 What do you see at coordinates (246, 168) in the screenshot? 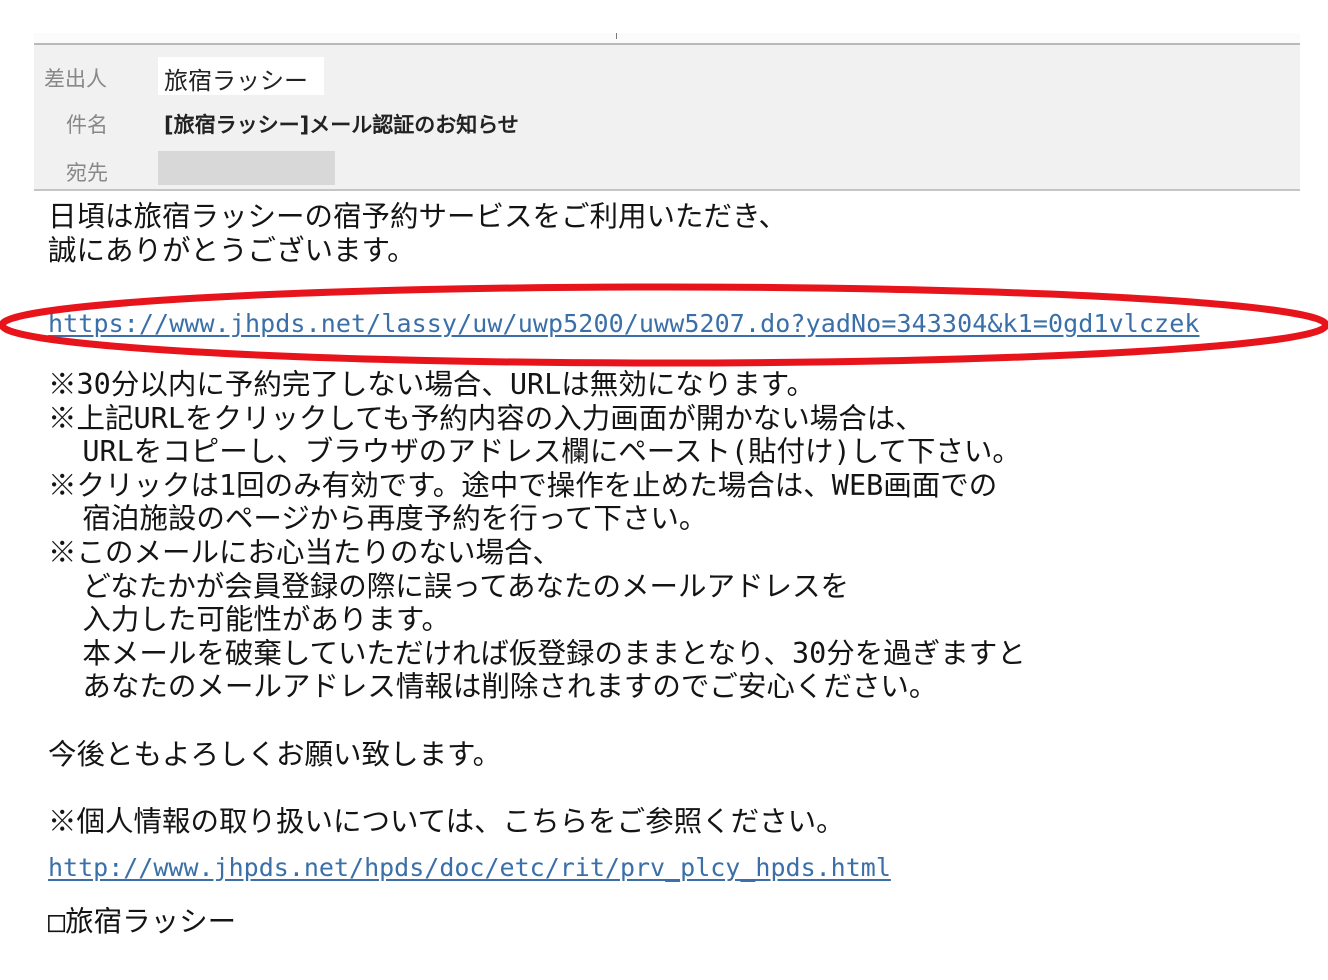
I see `recipient-redacted-field` at bounding box center [246, 168].